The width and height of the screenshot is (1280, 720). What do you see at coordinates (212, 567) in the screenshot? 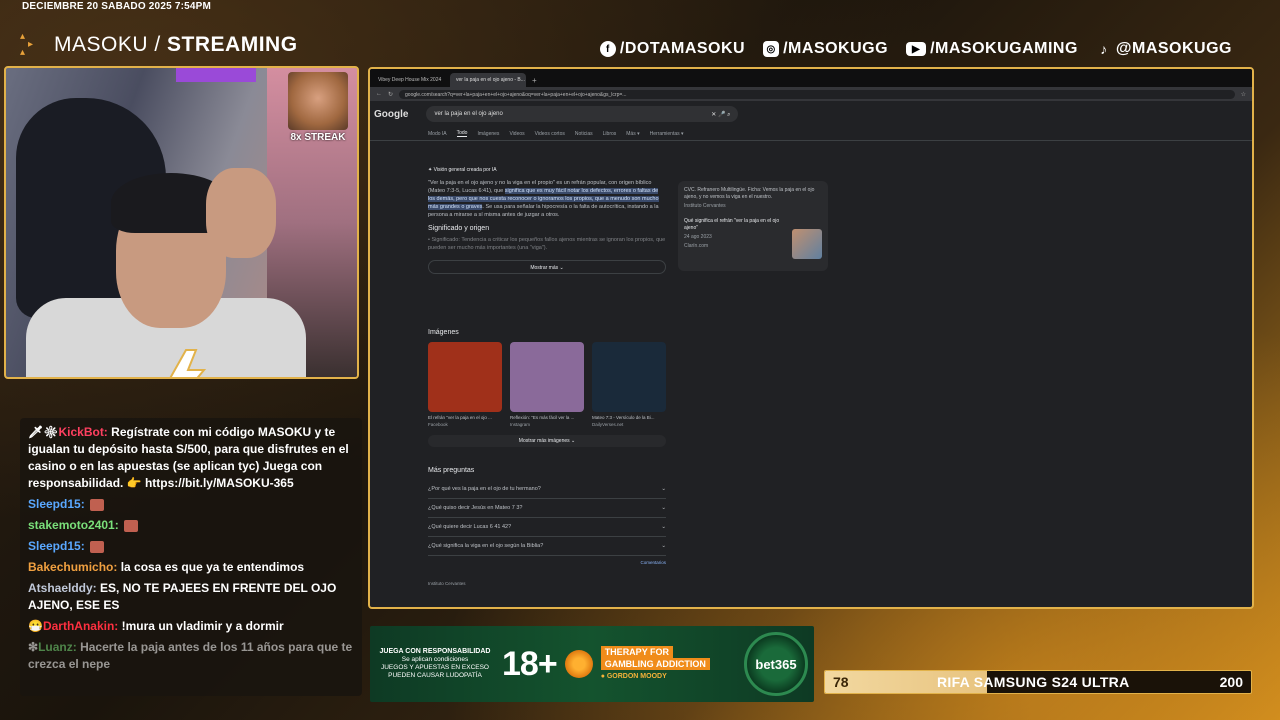
I see `chat-text: la cosa es que ya te entendimos` at bounding box center [212, 567].